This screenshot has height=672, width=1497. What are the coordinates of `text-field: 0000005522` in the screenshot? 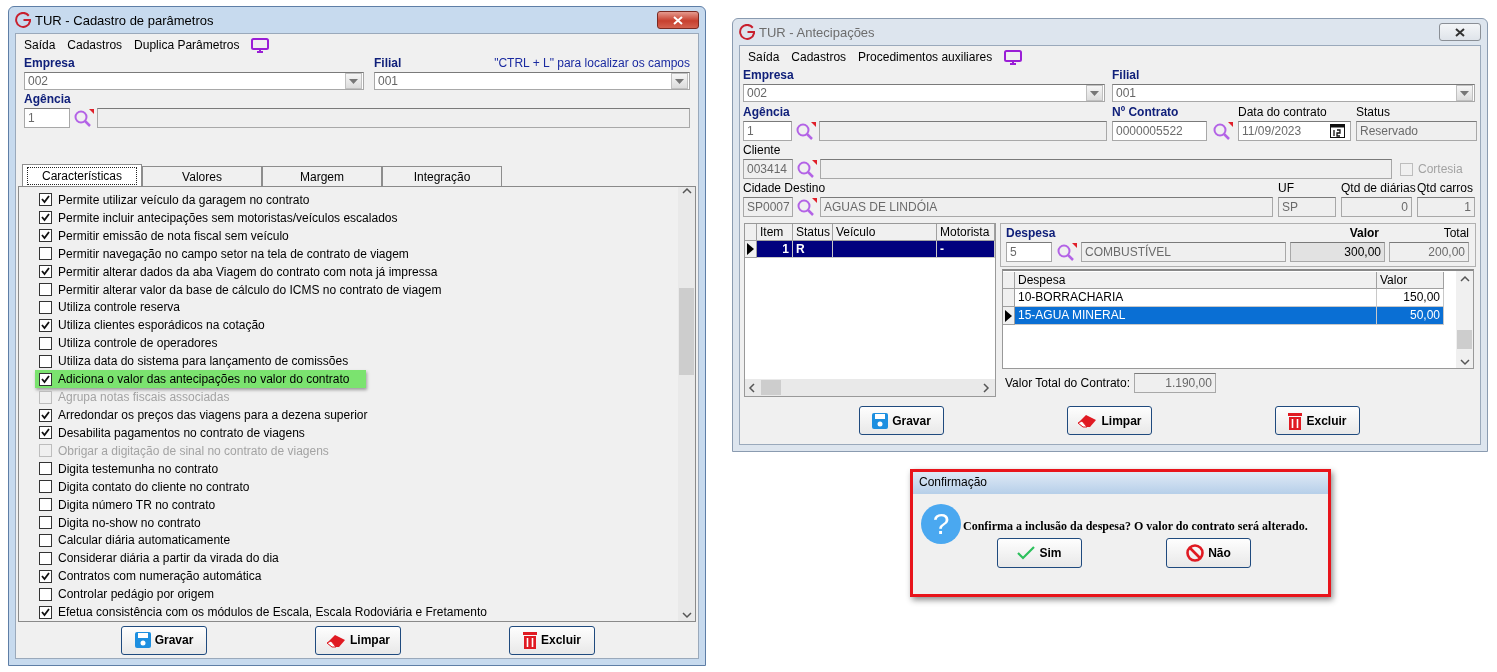 It's located at (1159, 131).